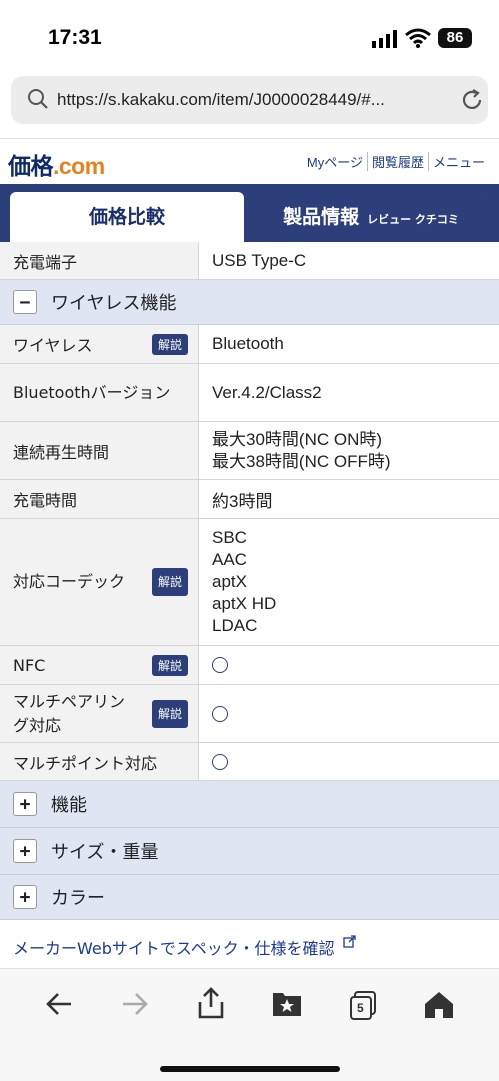 This screenshot has height=1081, width=499. I want to click on spec-row-multipoint: マルチポイント対応, so click(249, 762).